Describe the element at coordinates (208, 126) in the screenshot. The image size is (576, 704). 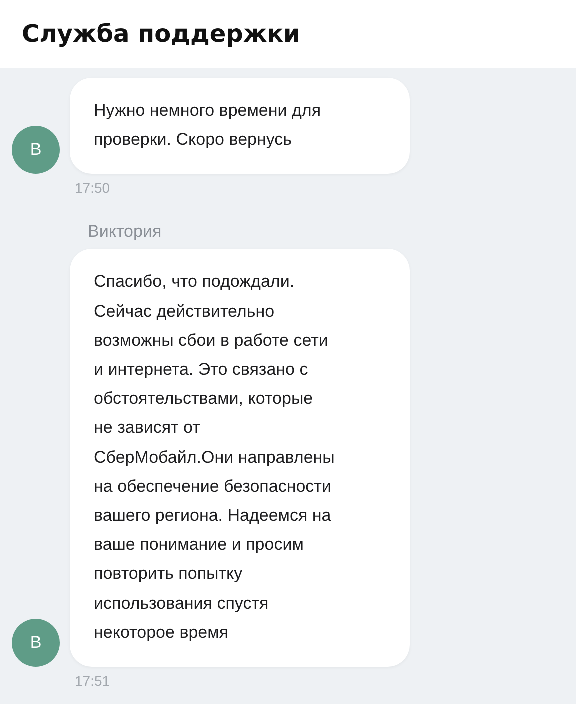
I see `message-text: Нужно немного времени для проверки. Скоро вернусь` at that location.